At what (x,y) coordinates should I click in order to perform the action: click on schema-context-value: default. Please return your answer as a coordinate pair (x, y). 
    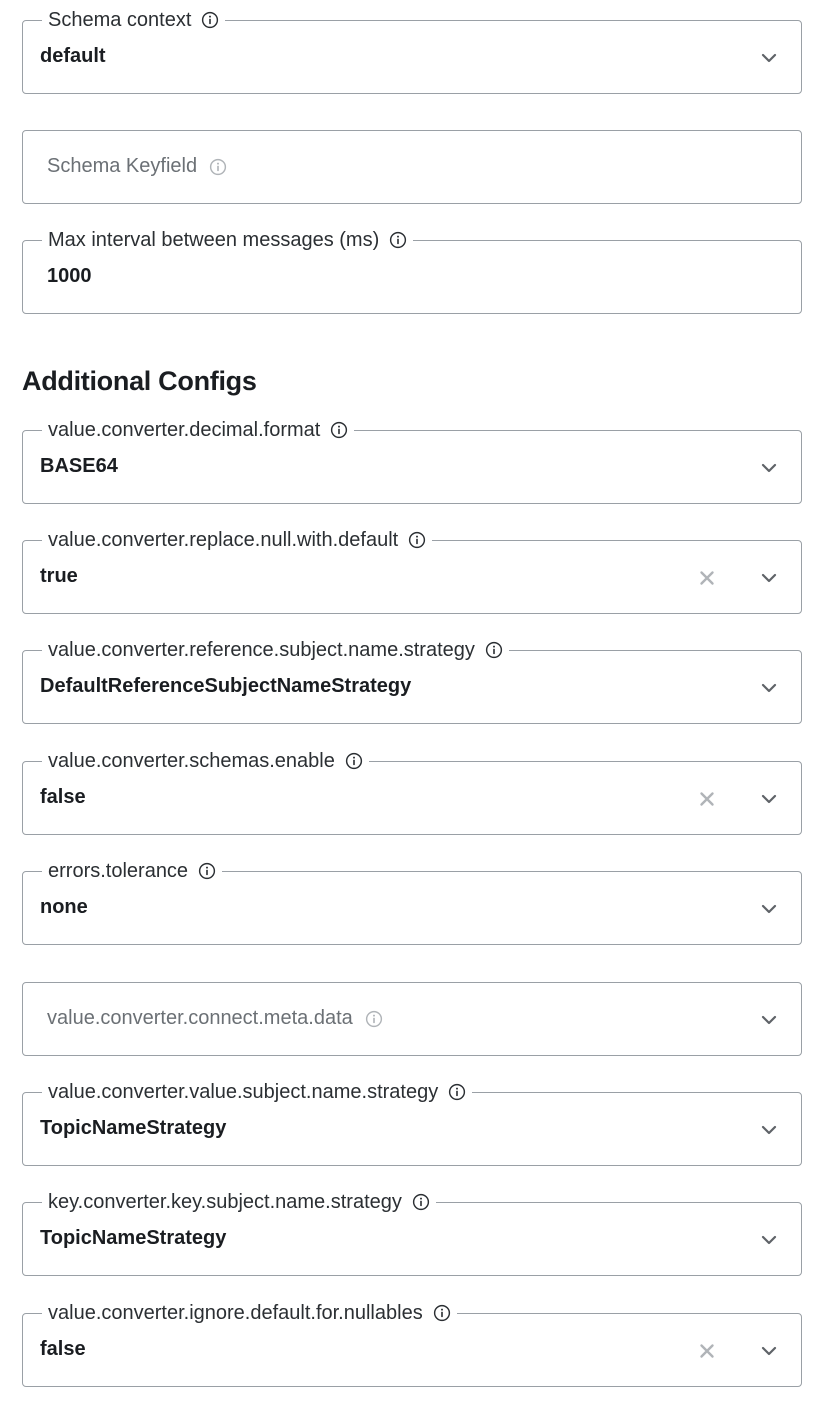
    Looking at the image, I should click on (73, 56).